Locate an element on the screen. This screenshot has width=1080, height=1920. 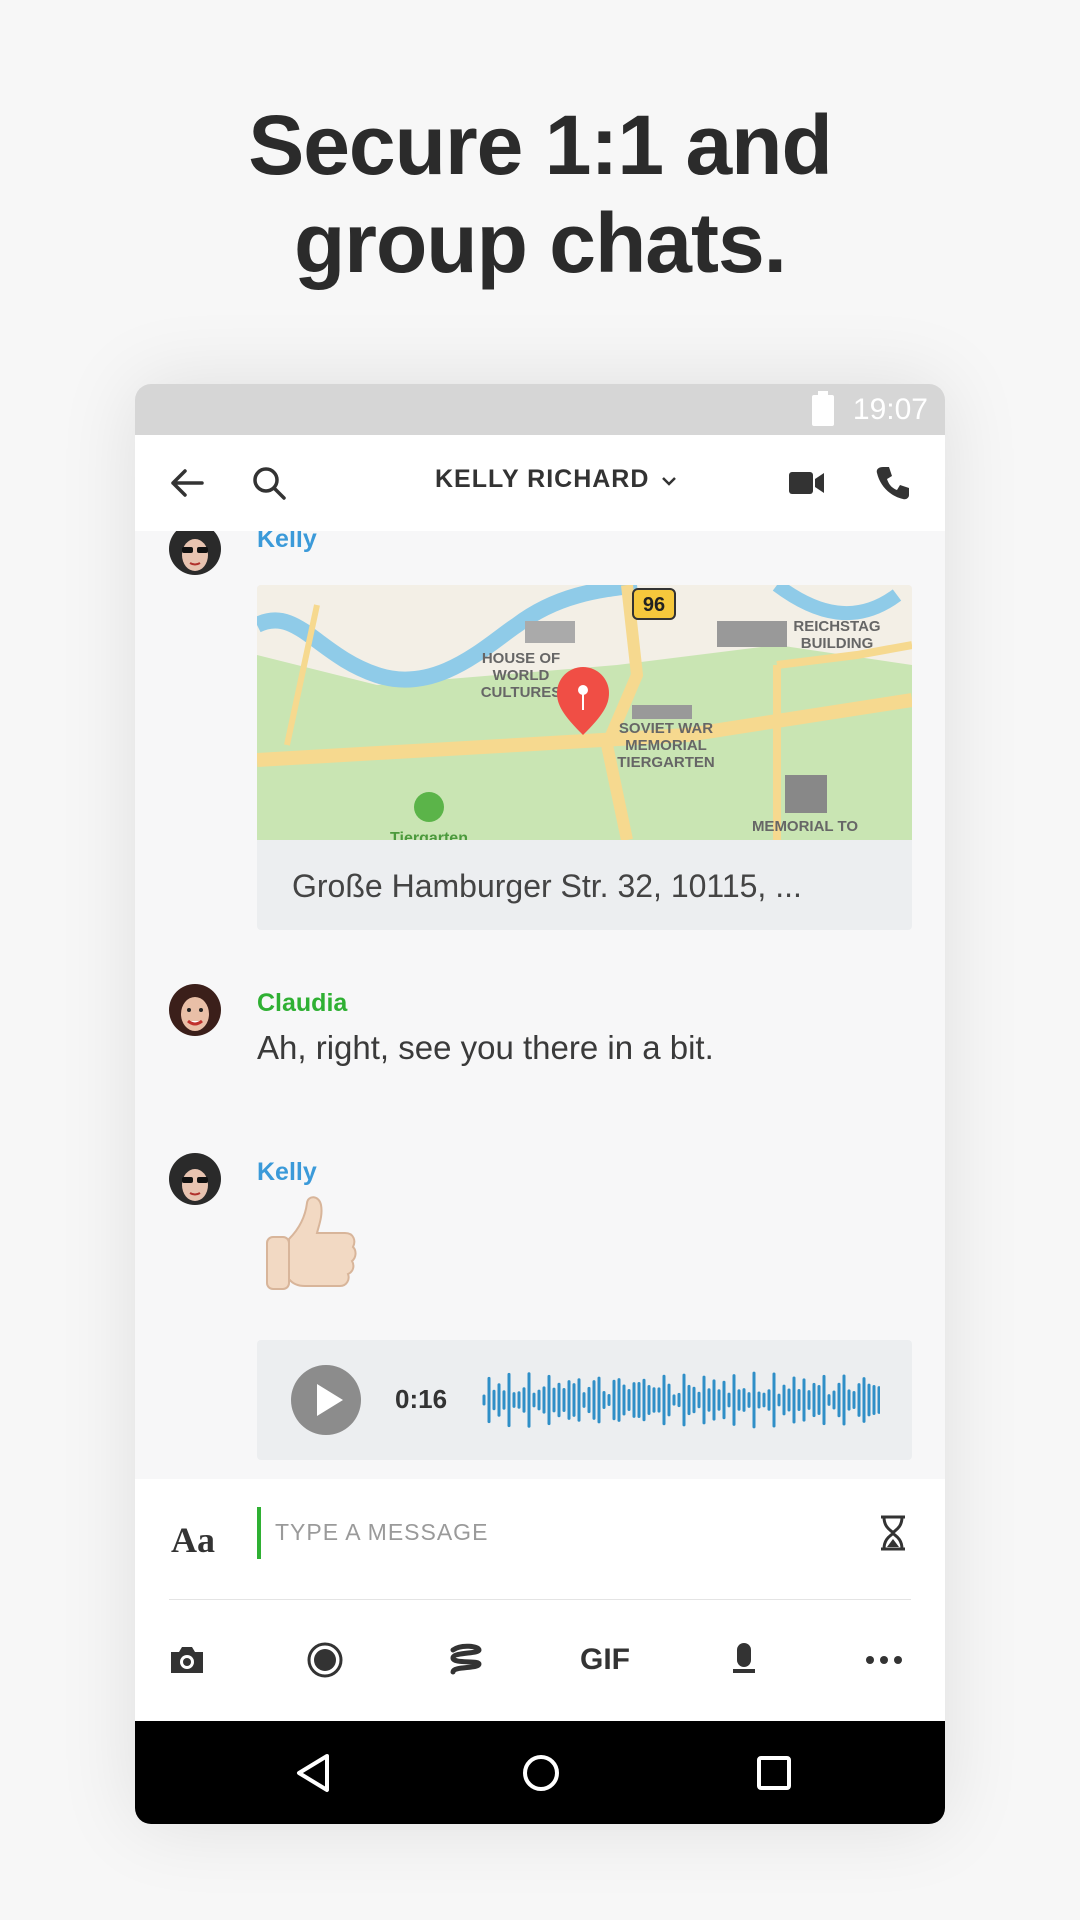
app-bar: KELLY RICHARD is located at coordinates (540, 483).